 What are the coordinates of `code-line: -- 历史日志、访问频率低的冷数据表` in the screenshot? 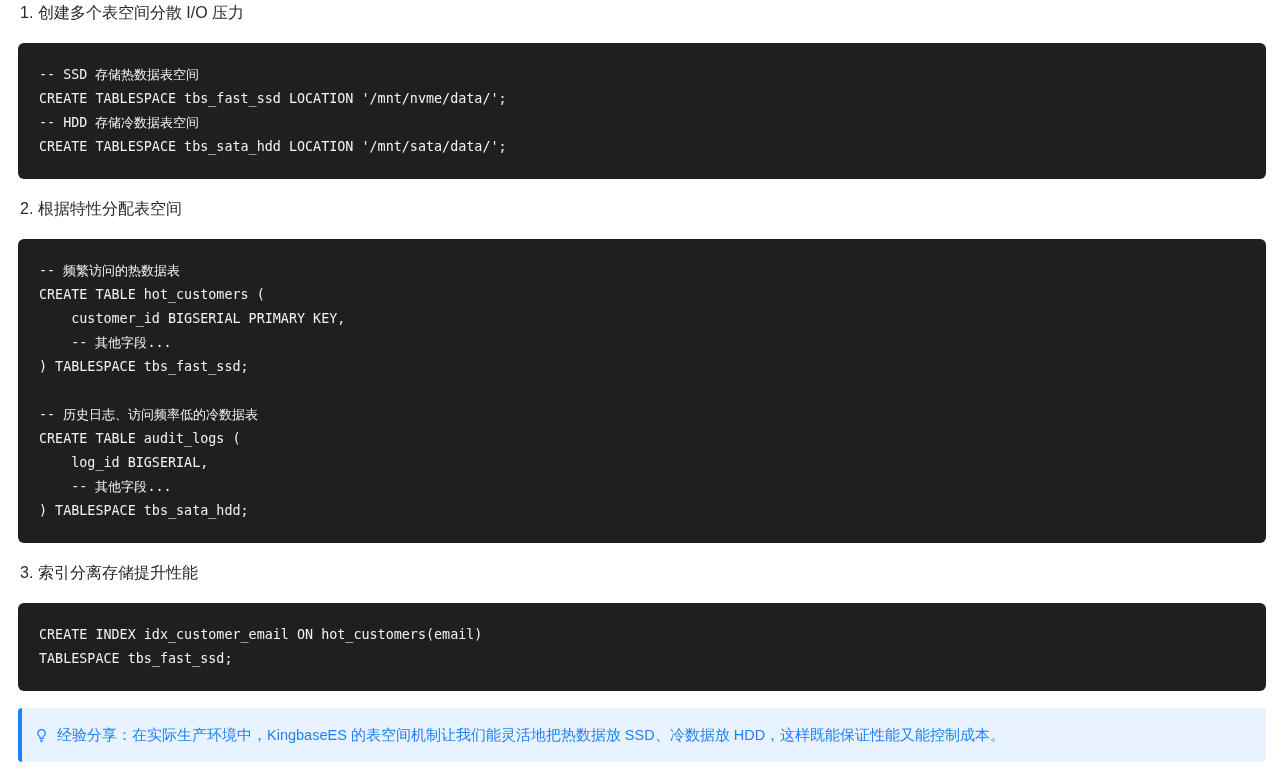 It's located at (149, 415).